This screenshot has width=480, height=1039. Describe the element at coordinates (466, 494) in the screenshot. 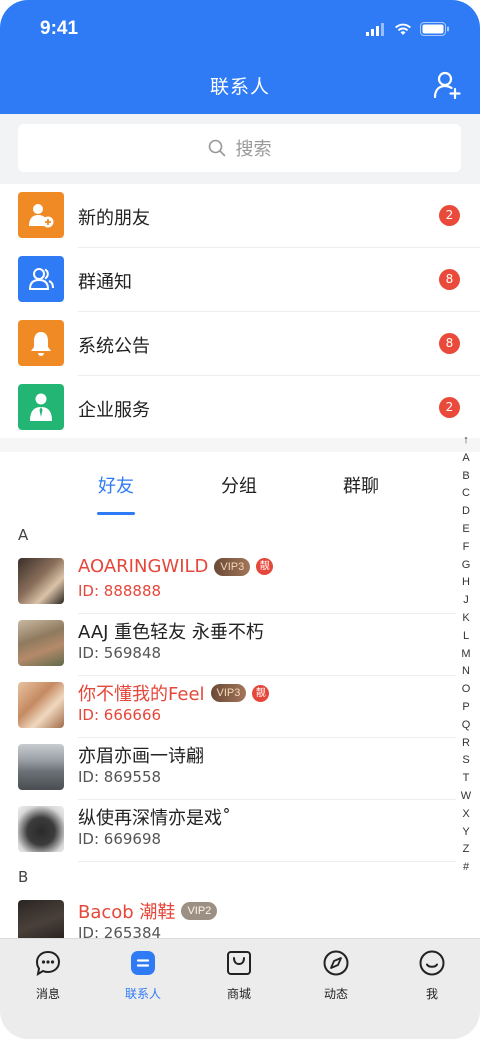

I see `index-letter: C` at that location.